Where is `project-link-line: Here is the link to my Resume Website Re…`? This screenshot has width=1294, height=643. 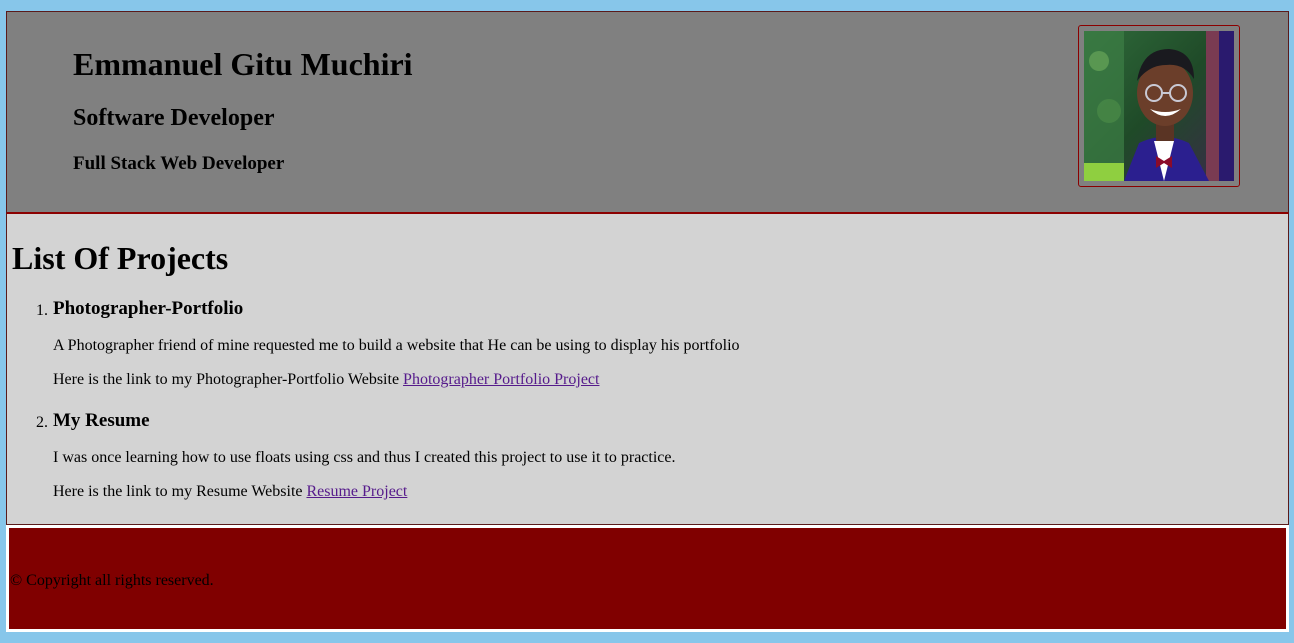 project-link-line: Here is the link to my Resume Website Re… is located at coordinates (230, 492).